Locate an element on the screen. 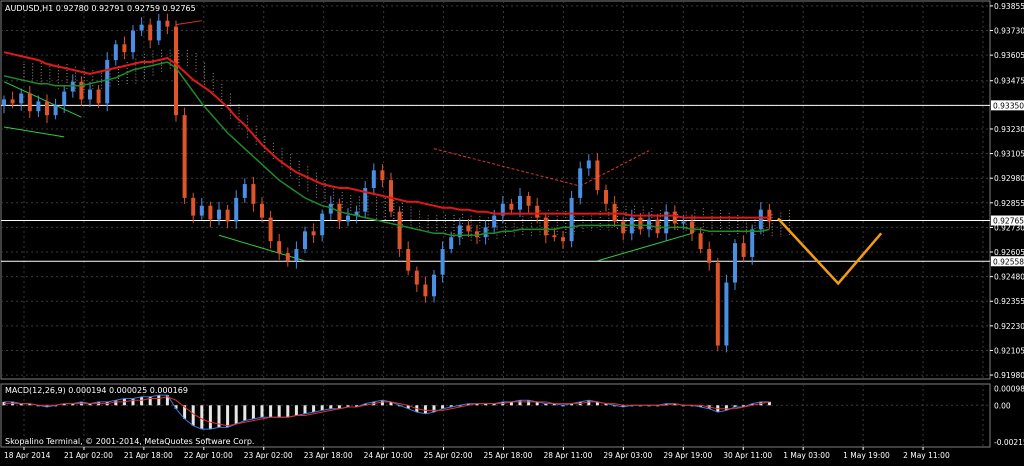  price-tick-label: 0.92980 is located at coordinates (1009, 178).